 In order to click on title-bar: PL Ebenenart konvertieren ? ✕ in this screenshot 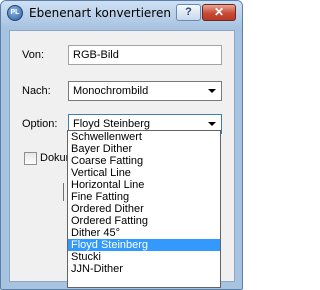, I will do `click(121, 14)`.